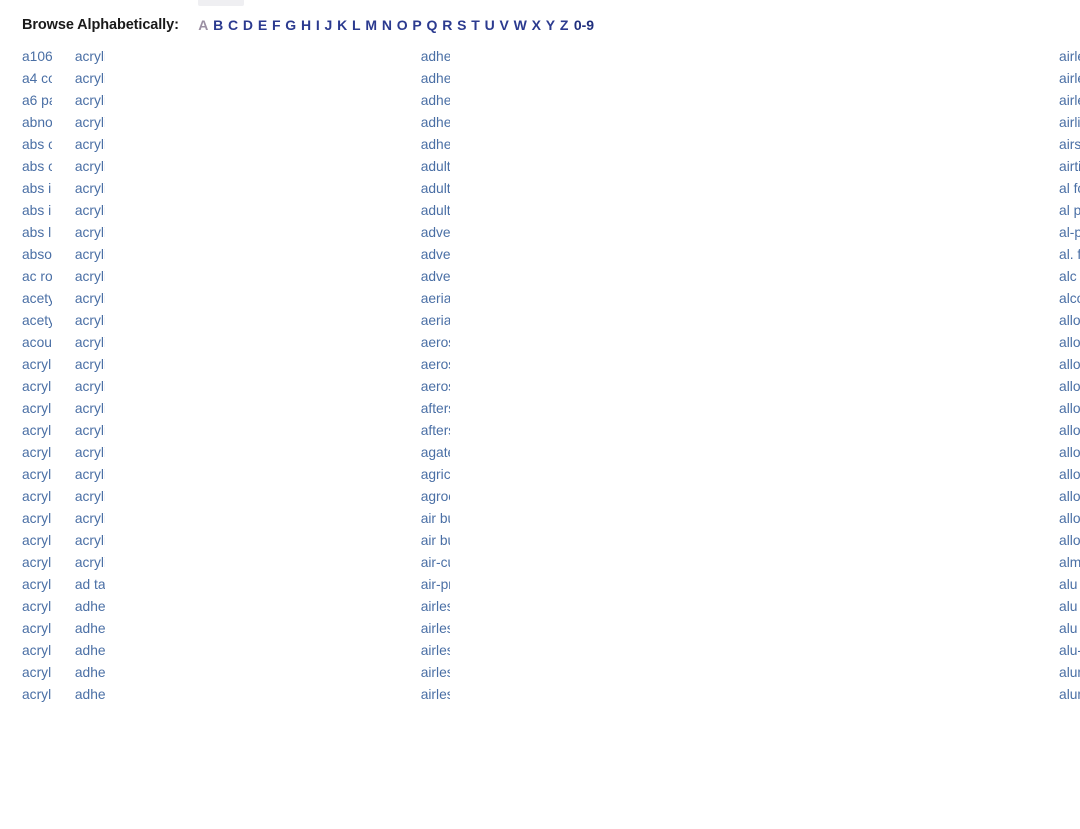 This screenshot has height=829, width=1080. I want to click on alpha-link-p: P, so click(417, 25).